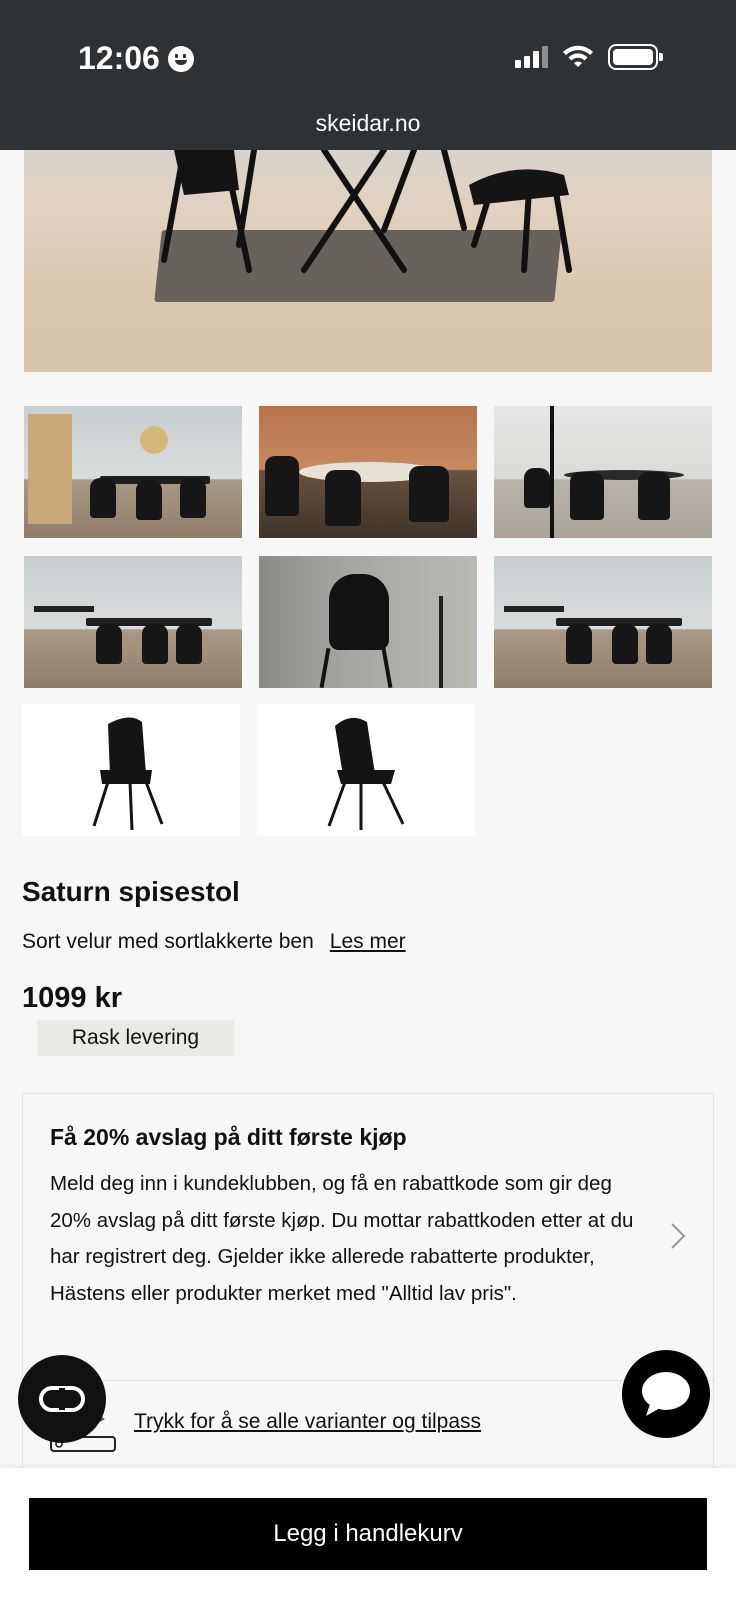 The height and width of the screenshot is (1600, 736). What do you see at coordinates (180, 58) in the screenshot?
I see `smiley-icon` at bounding box center [180, 58].